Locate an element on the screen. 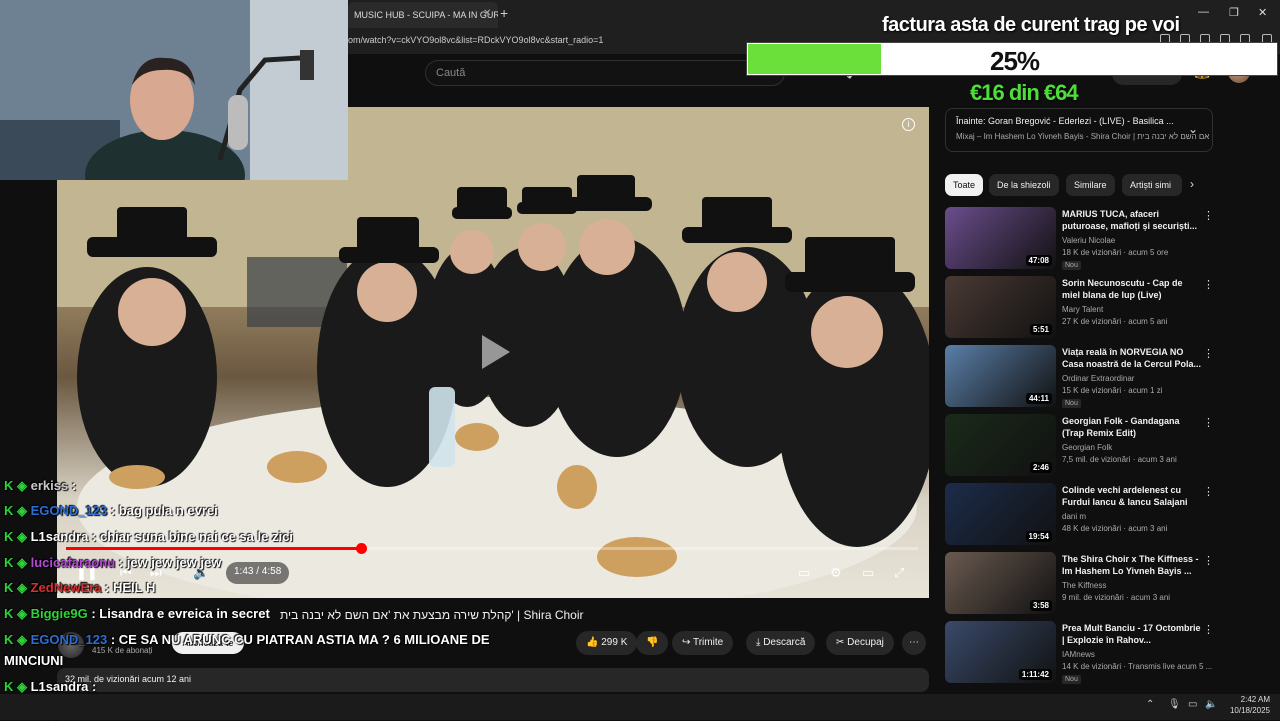 The image size is (1280, 721). search-input: Caută is located at coordinates (605, 73).